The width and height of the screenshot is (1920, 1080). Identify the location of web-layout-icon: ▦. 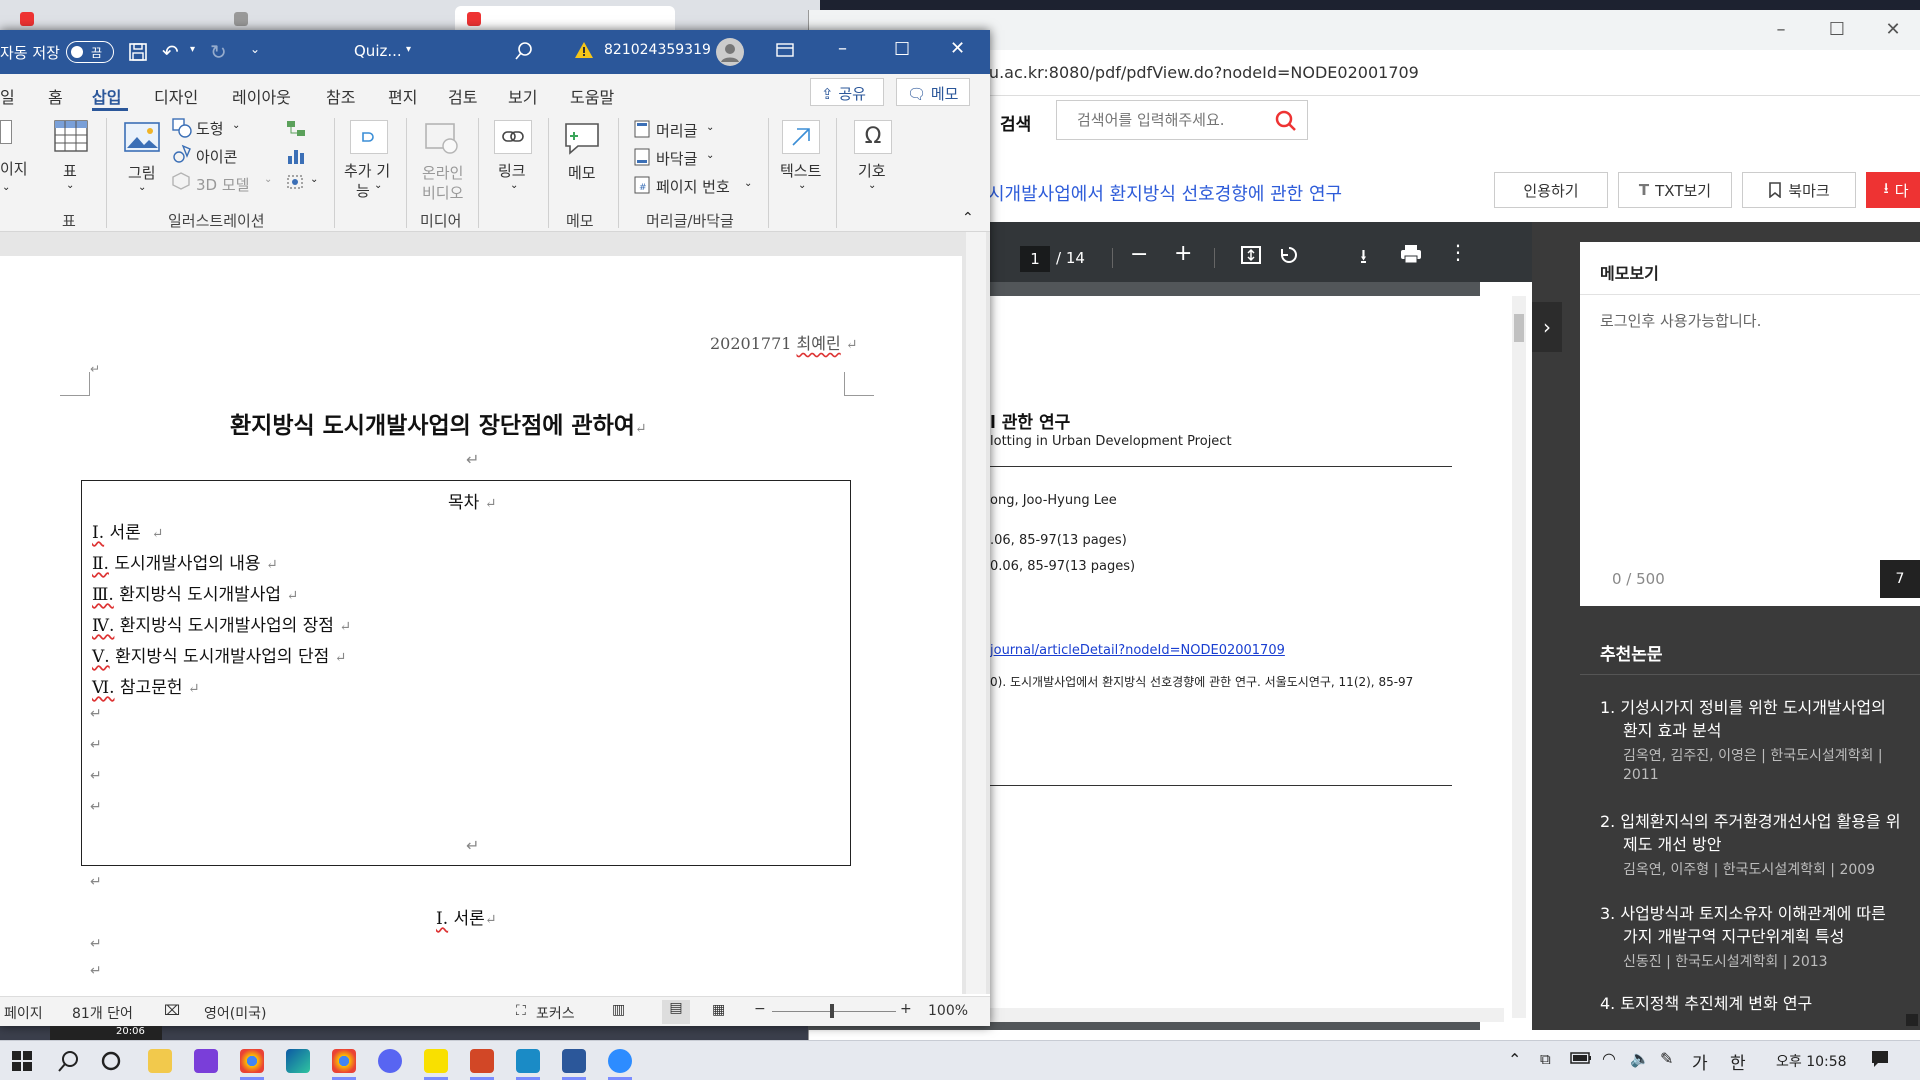
(718, 1010).